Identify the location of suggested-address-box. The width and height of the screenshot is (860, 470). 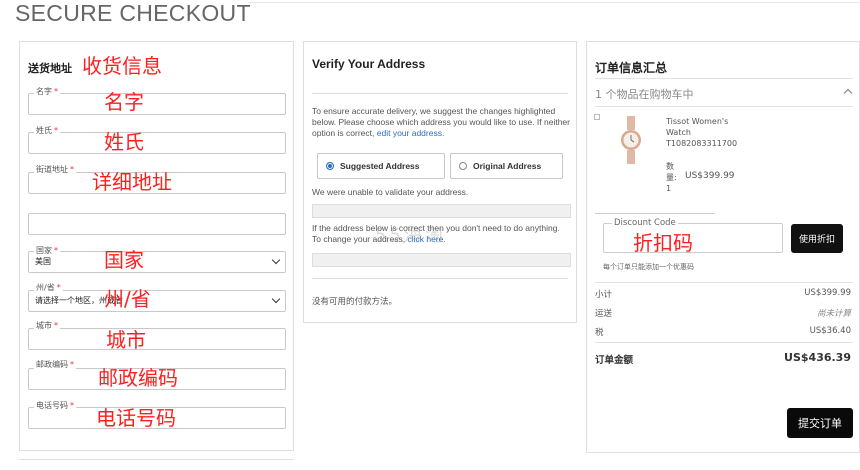
(441, 211).